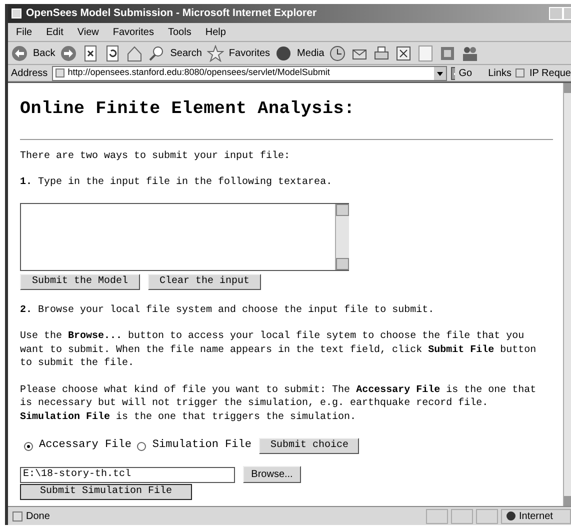  I want to click on intro-text: There are two ways to submit your input file:, so click(156, 156).